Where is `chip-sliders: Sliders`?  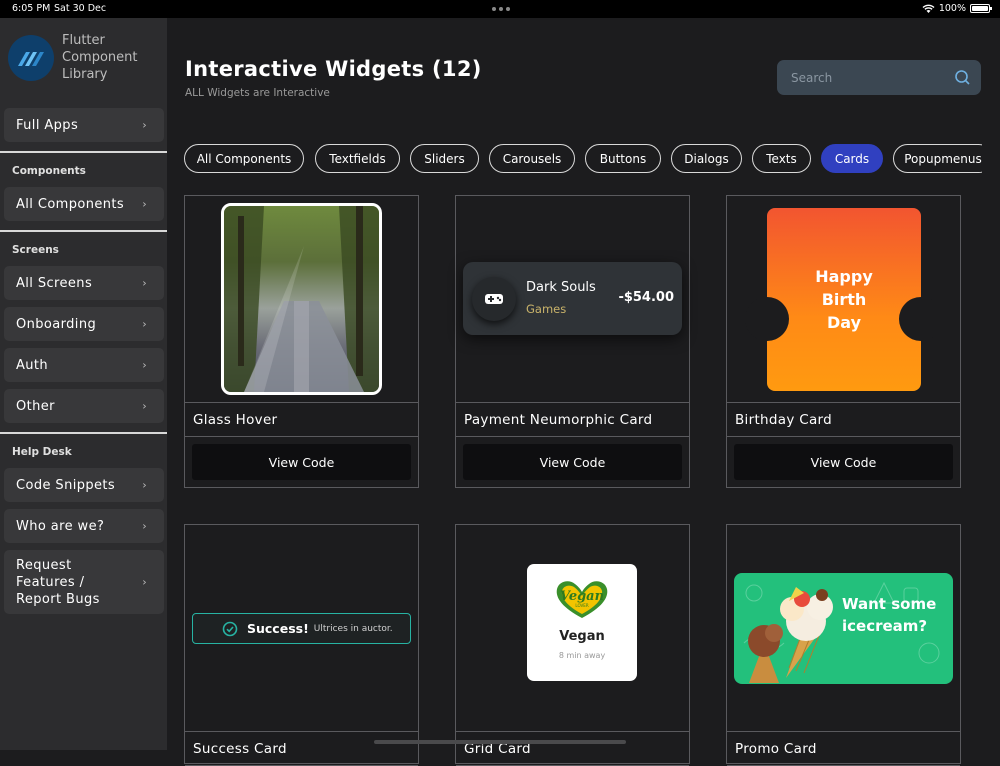 chip-sliders: Sliders is located at coordinates (444, 158).